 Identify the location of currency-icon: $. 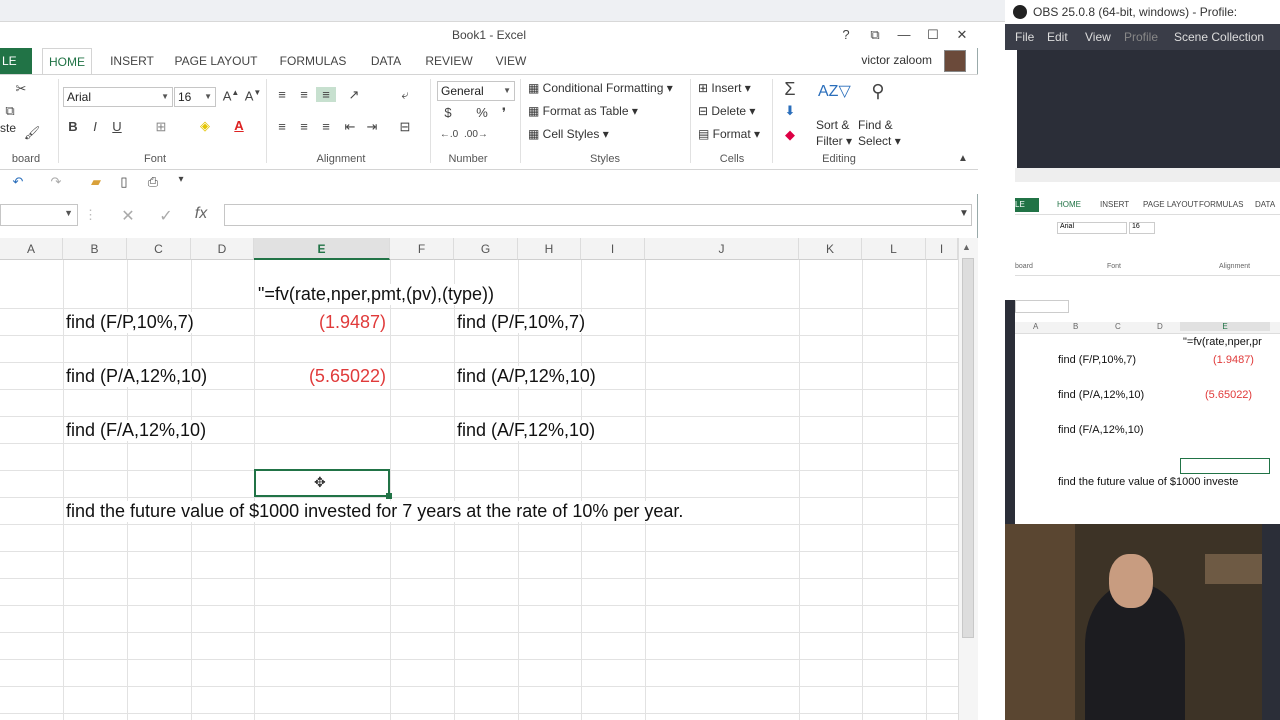
(448, 112).